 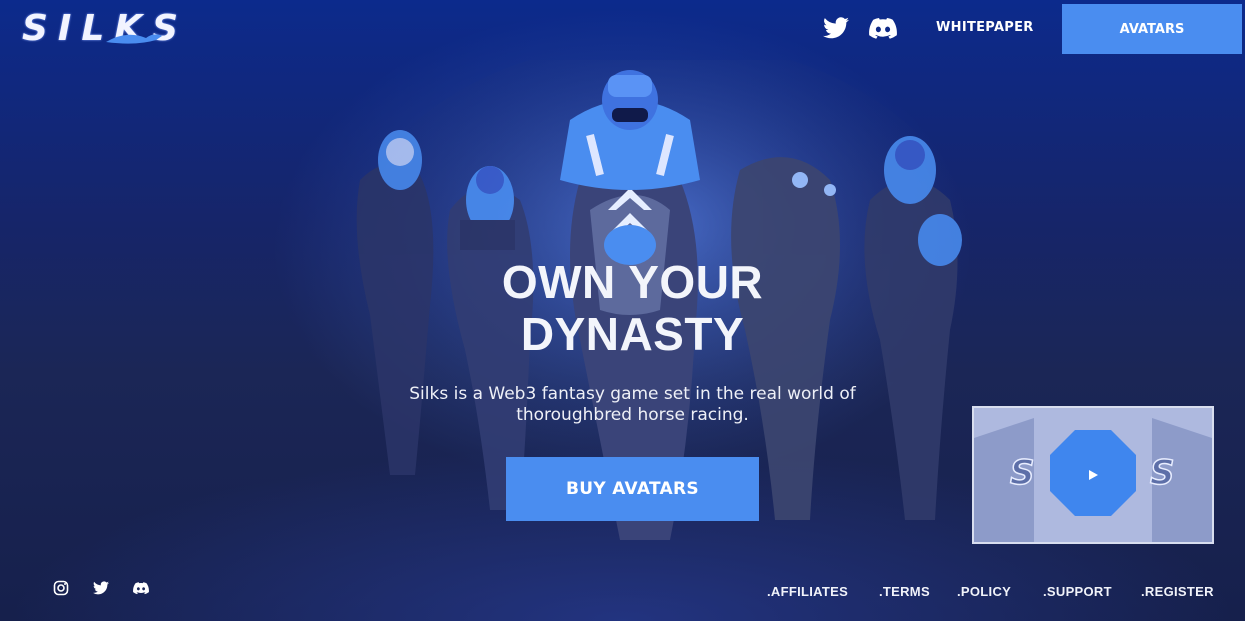 I want to click on headline-line-1: OWN YOUR, so click(x=632, y=282).